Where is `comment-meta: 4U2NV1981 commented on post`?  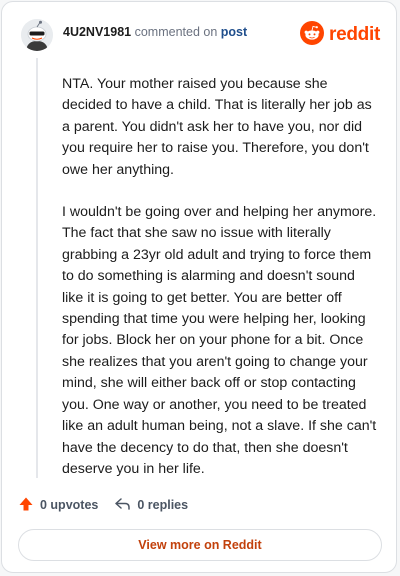
comment-meta: 4U2NV1981 commented on post is located at coordinates (155, 32).